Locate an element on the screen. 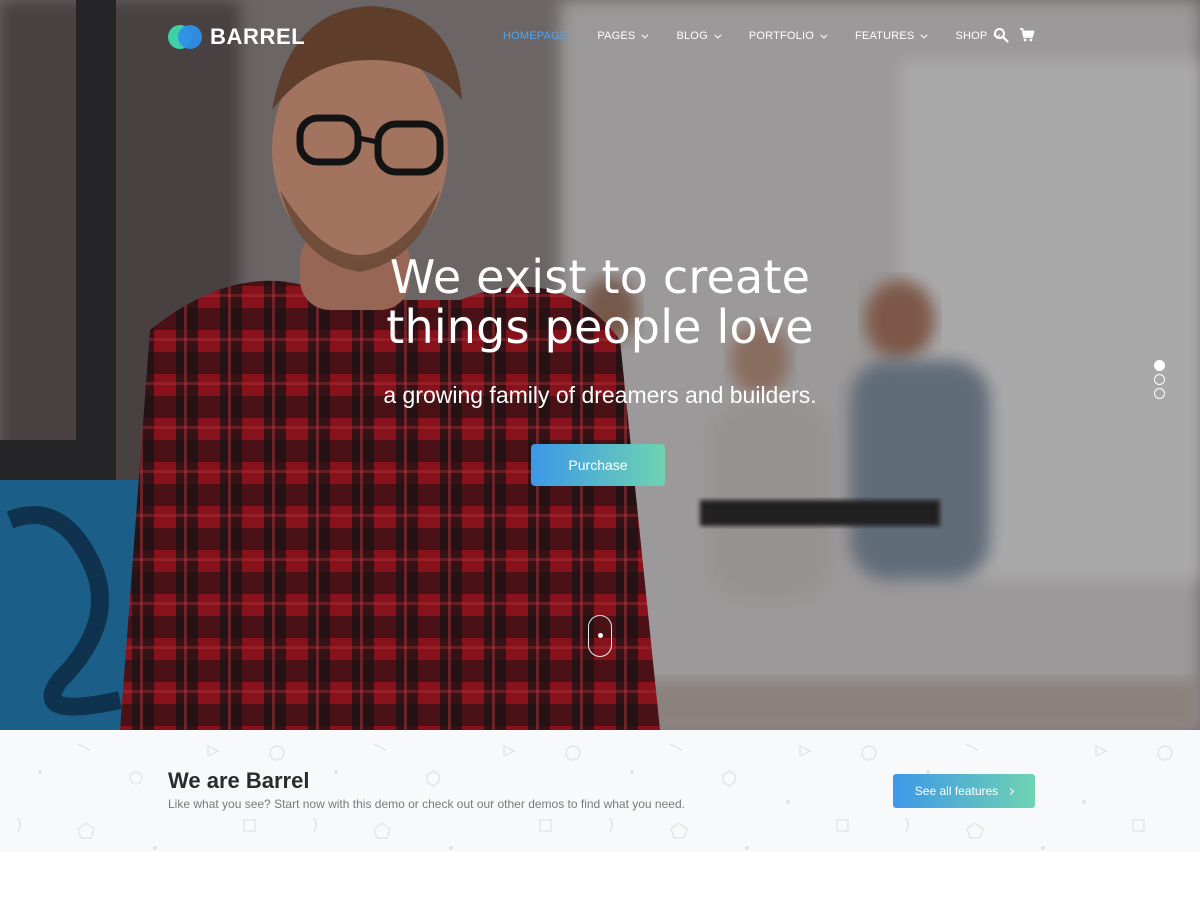 This screenshot has width=1200, height=900. scroll-down-icon is located at coordinates (600, 636).